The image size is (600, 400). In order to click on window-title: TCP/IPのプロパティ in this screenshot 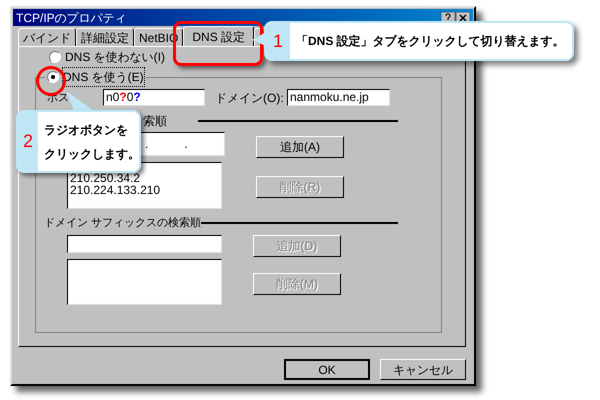, I will do `click(71, 18)`.